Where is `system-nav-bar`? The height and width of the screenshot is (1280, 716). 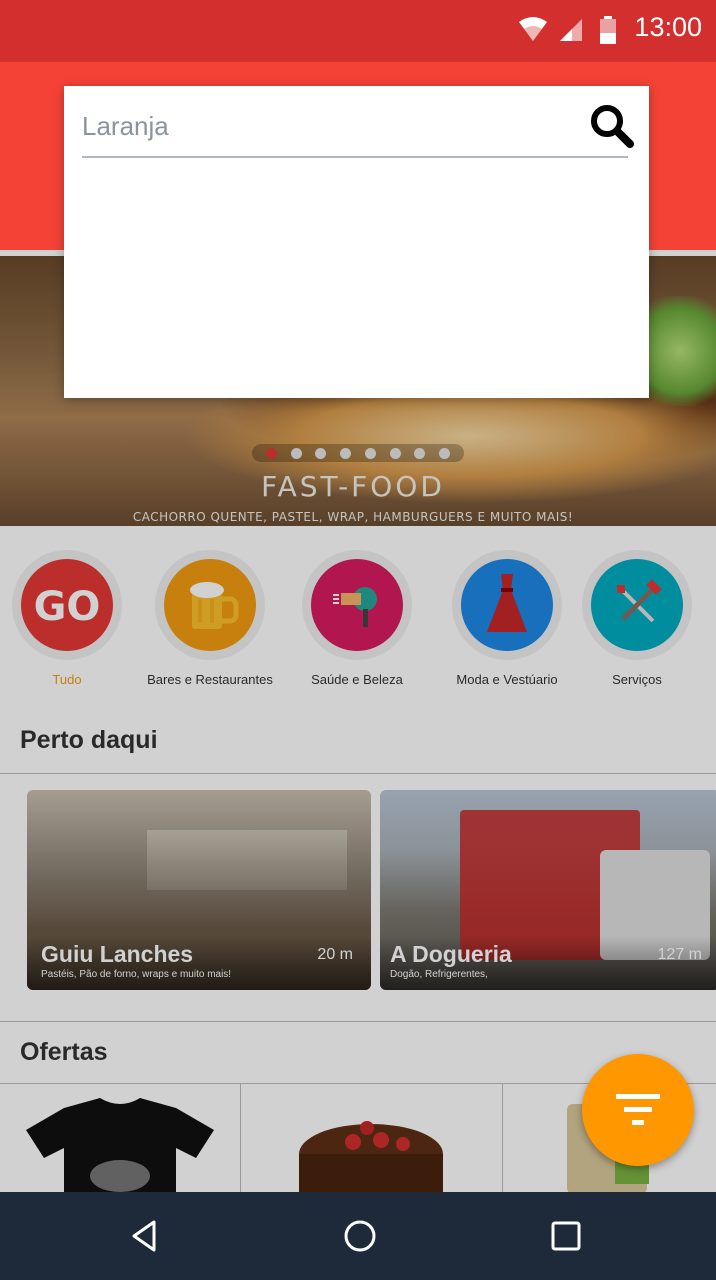
system-nav-bar is located at coordinates (358, 1236).